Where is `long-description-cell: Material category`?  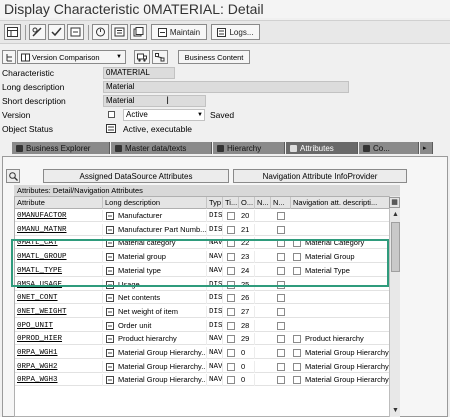 long-description-cell: Material category is located at coordinates (161, 243).